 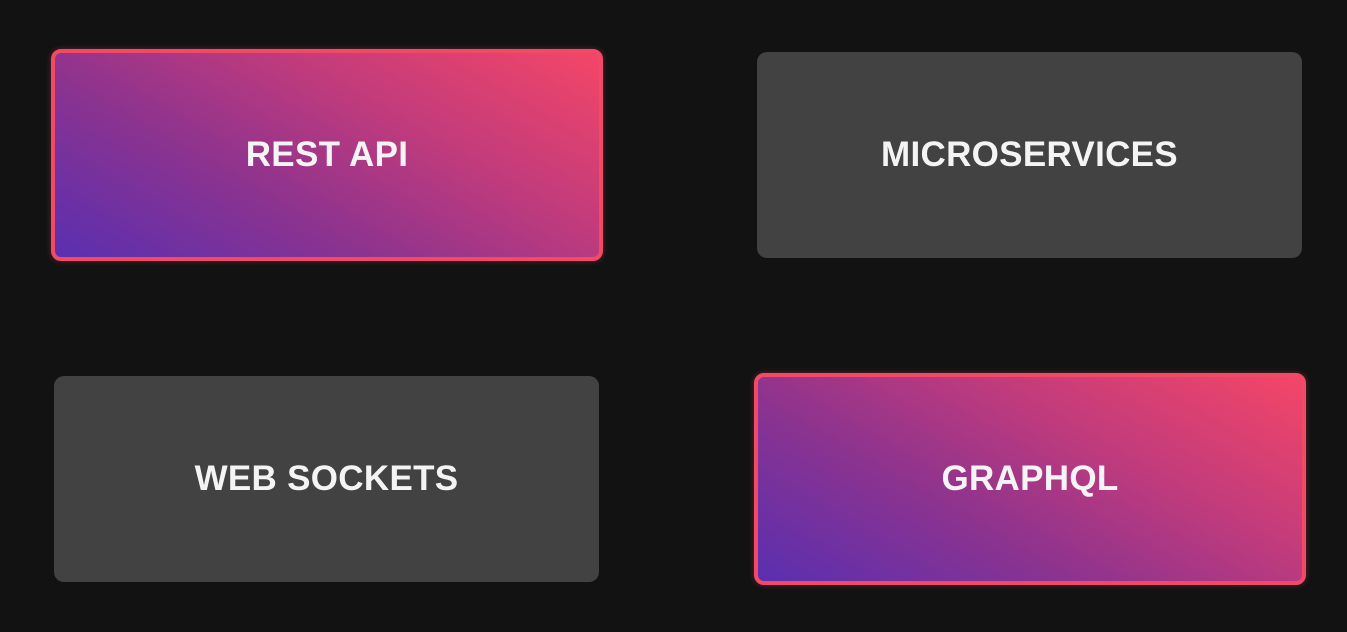 I want to click on option-card-graphql: GRAPHQL, so click(x=1030, y=479).